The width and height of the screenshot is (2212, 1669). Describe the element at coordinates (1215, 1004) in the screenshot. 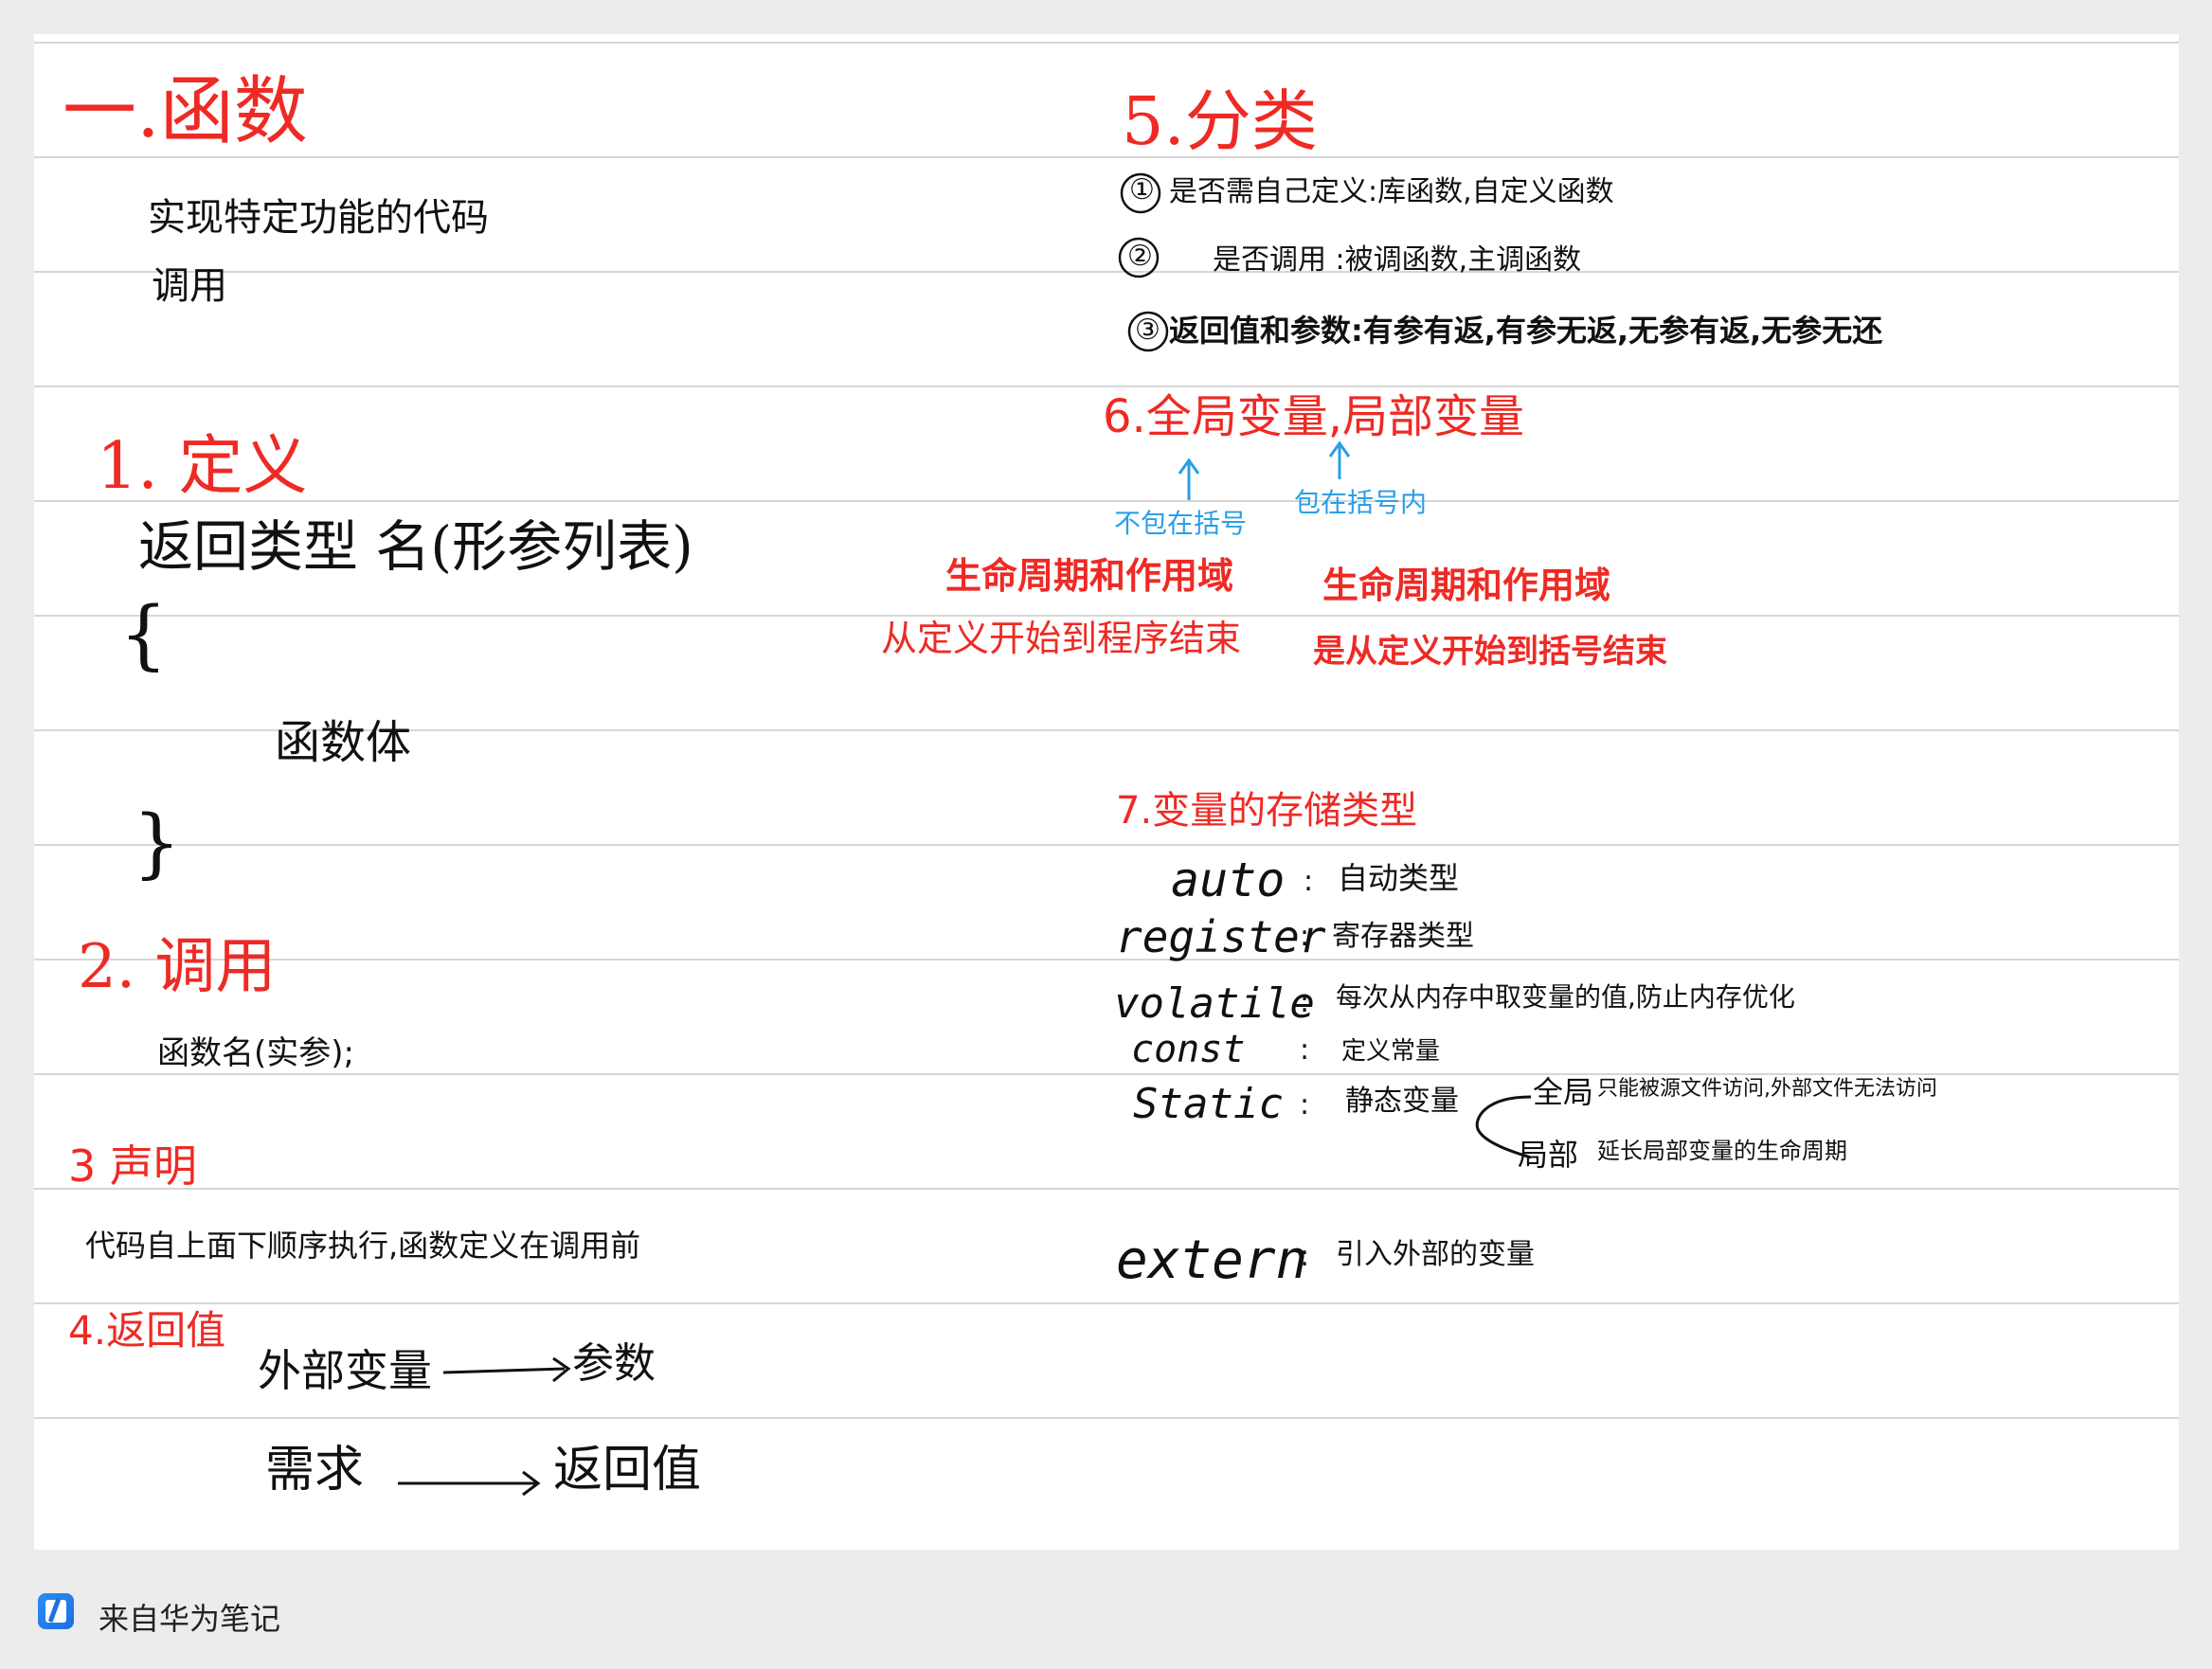

I see `storage-kw-volatile: volatile` at that location.